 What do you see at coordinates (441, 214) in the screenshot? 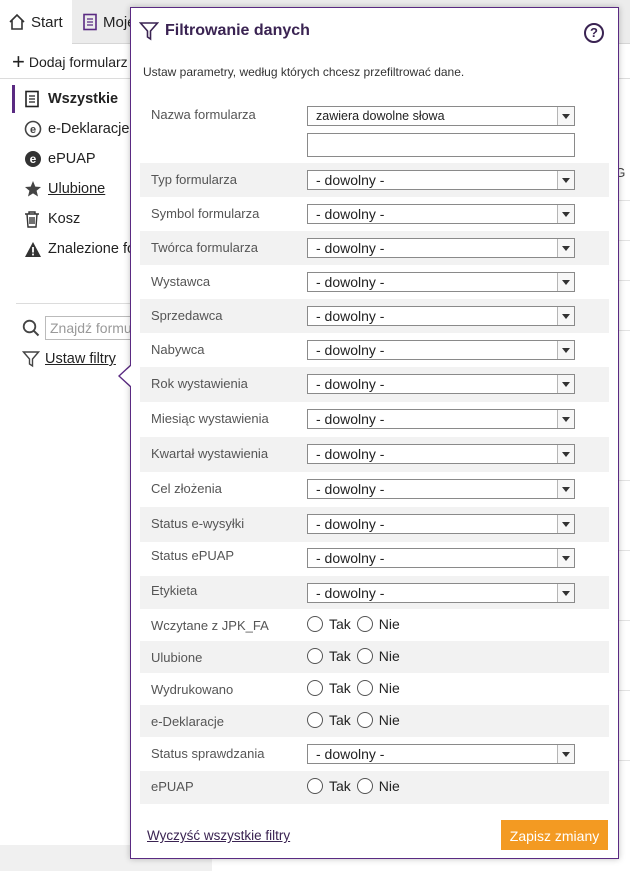
I see `symbol-formularza-select: - dowolny -` at bounding box center [441, 214].